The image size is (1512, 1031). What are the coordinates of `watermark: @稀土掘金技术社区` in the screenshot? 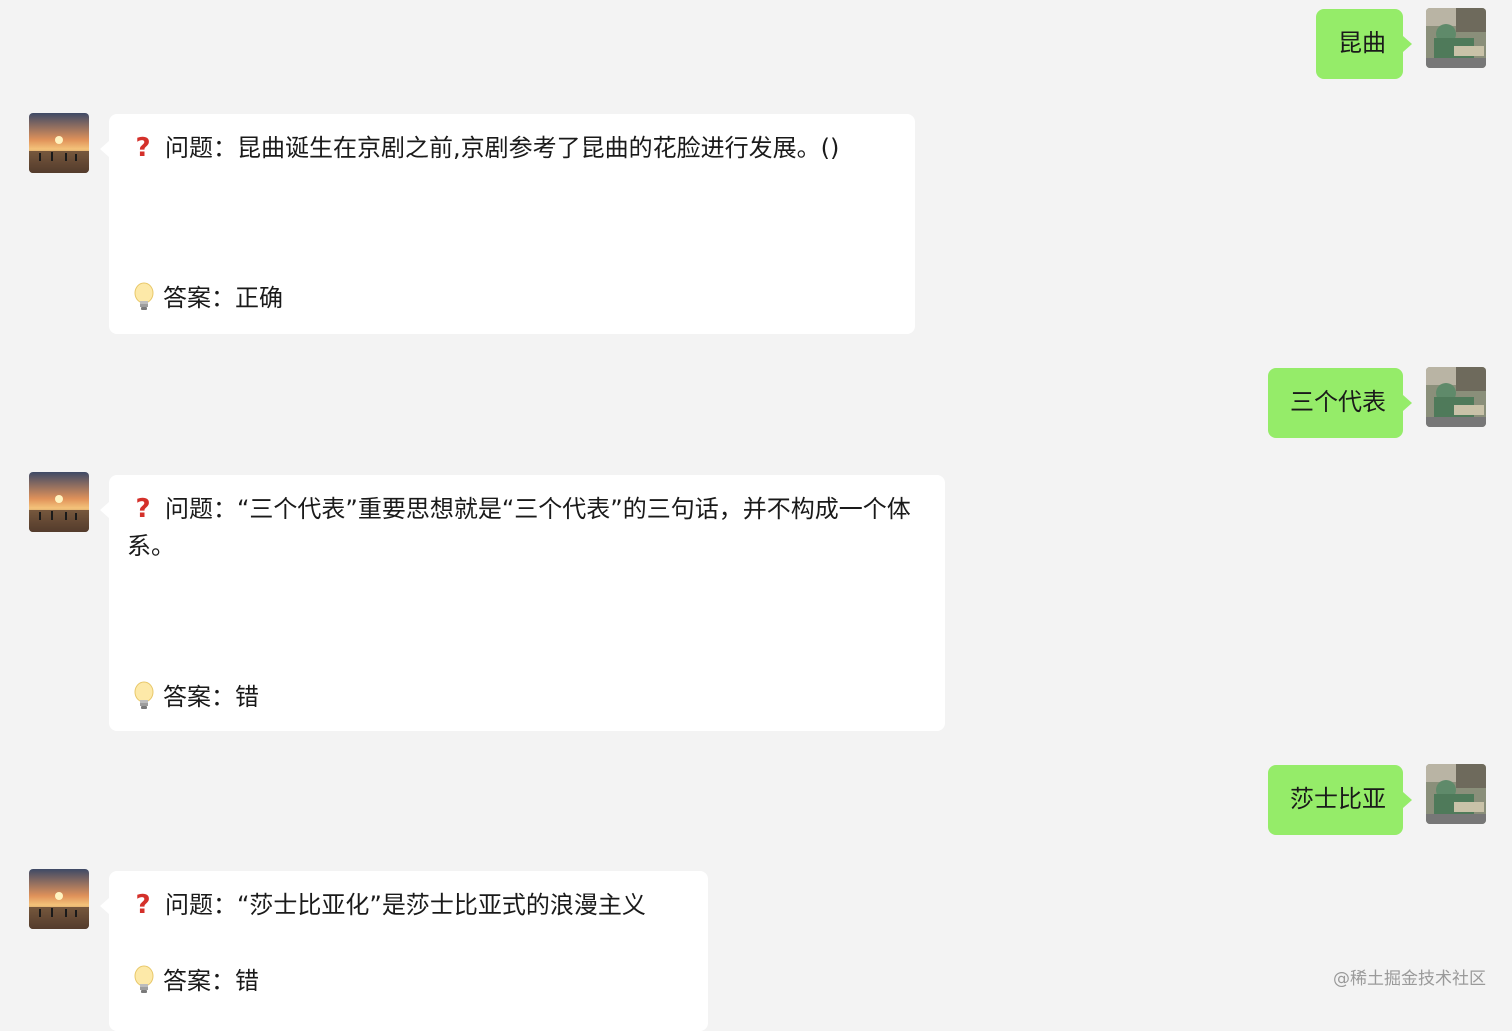 It's located at (1409, 979).